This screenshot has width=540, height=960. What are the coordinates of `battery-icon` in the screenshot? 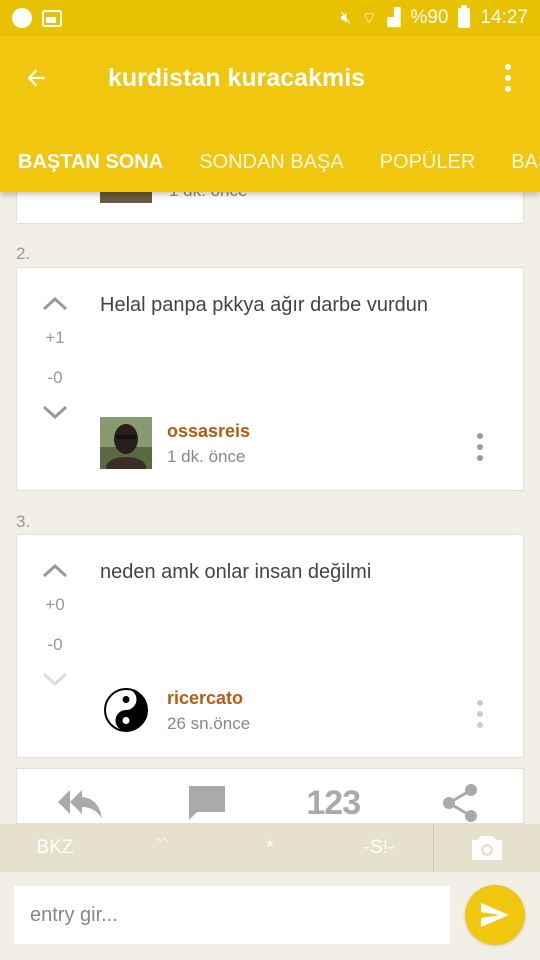 It's located at (464, 16).